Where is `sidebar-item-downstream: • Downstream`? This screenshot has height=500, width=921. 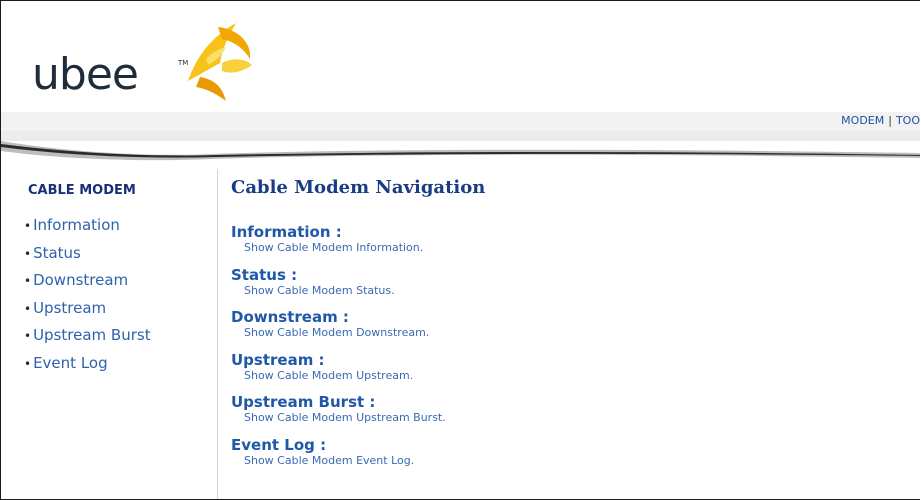 sidebar-item-downstream: • Downstream is located at coordinates (87, 285).